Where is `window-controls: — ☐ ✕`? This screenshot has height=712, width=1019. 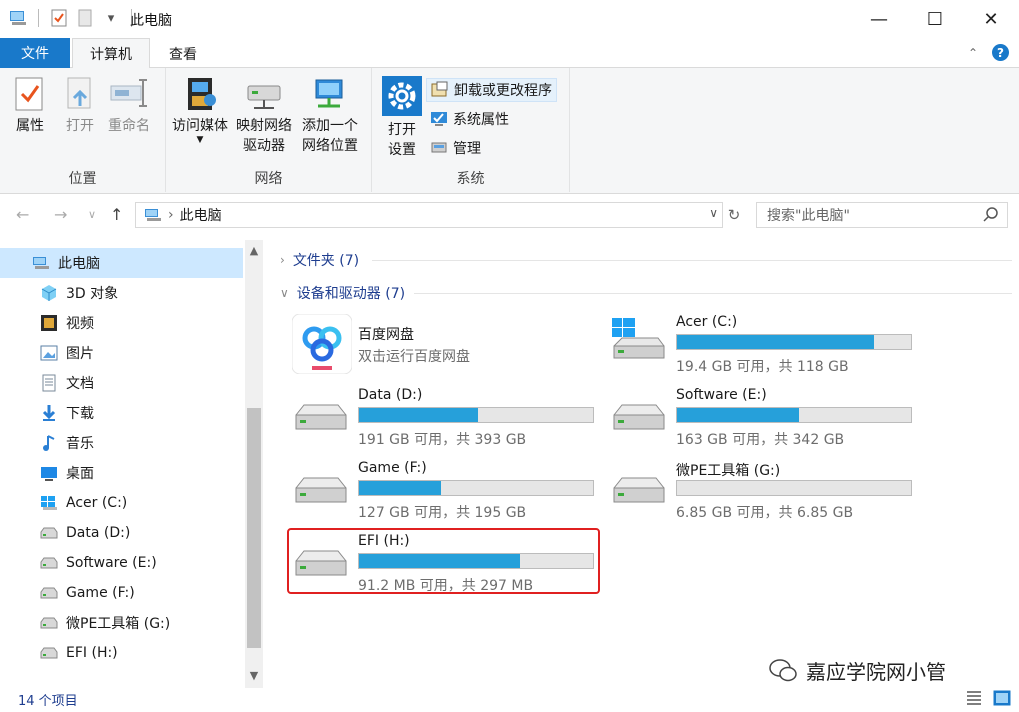
window-controls: — ☐ ✕ is located at coordinates (935, 19).